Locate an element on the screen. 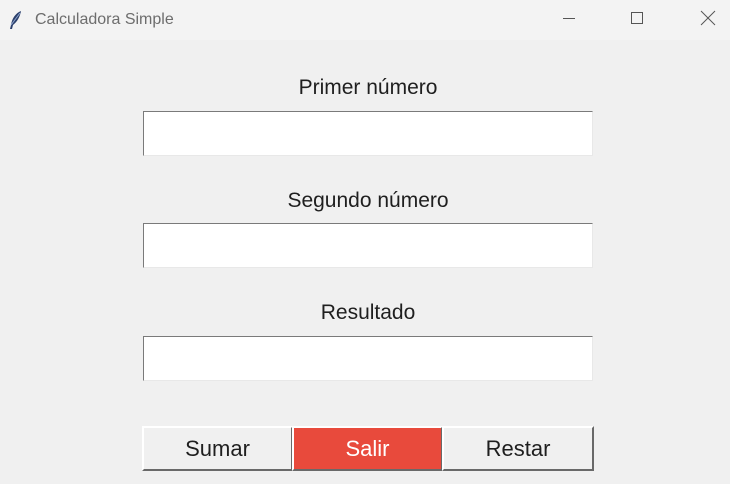 Image resolution: width=730 pixels, height=484 pixels. window-title: Calculadora Simple is located at coordinates (104, 19).